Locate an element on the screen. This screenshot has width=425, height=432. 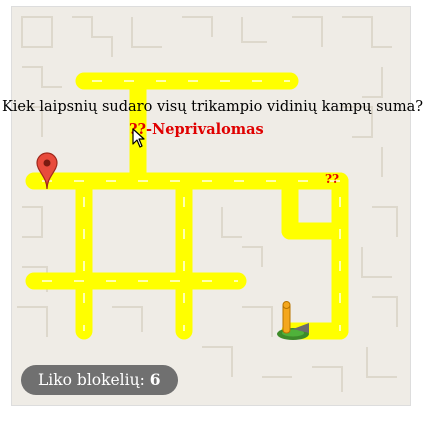
pegman-icon is located at coordinates (293, 320).